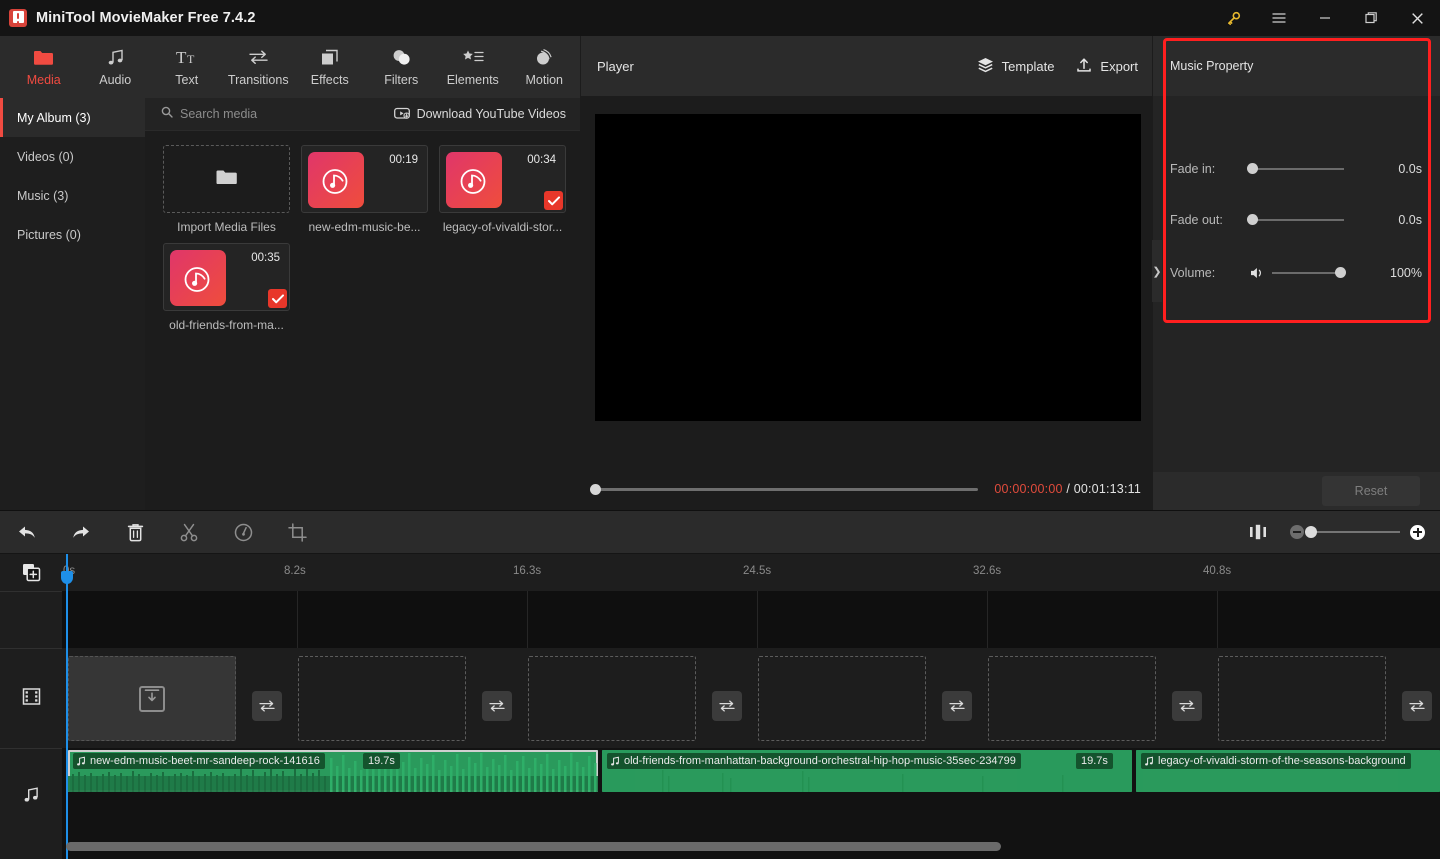  What do you see at coordinates (1417, 18) in the screenshot?
I see `close-icon` at bounding box center [1417, 18].